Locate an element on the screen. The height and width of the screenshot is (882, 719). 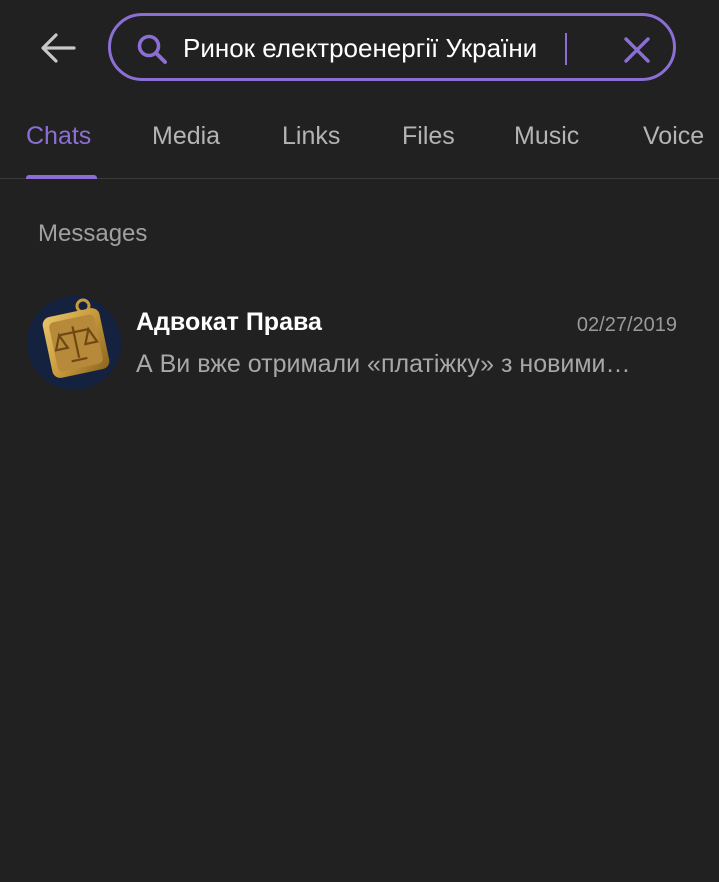
tab-voice: Voice is located at coordinates (673, 136).